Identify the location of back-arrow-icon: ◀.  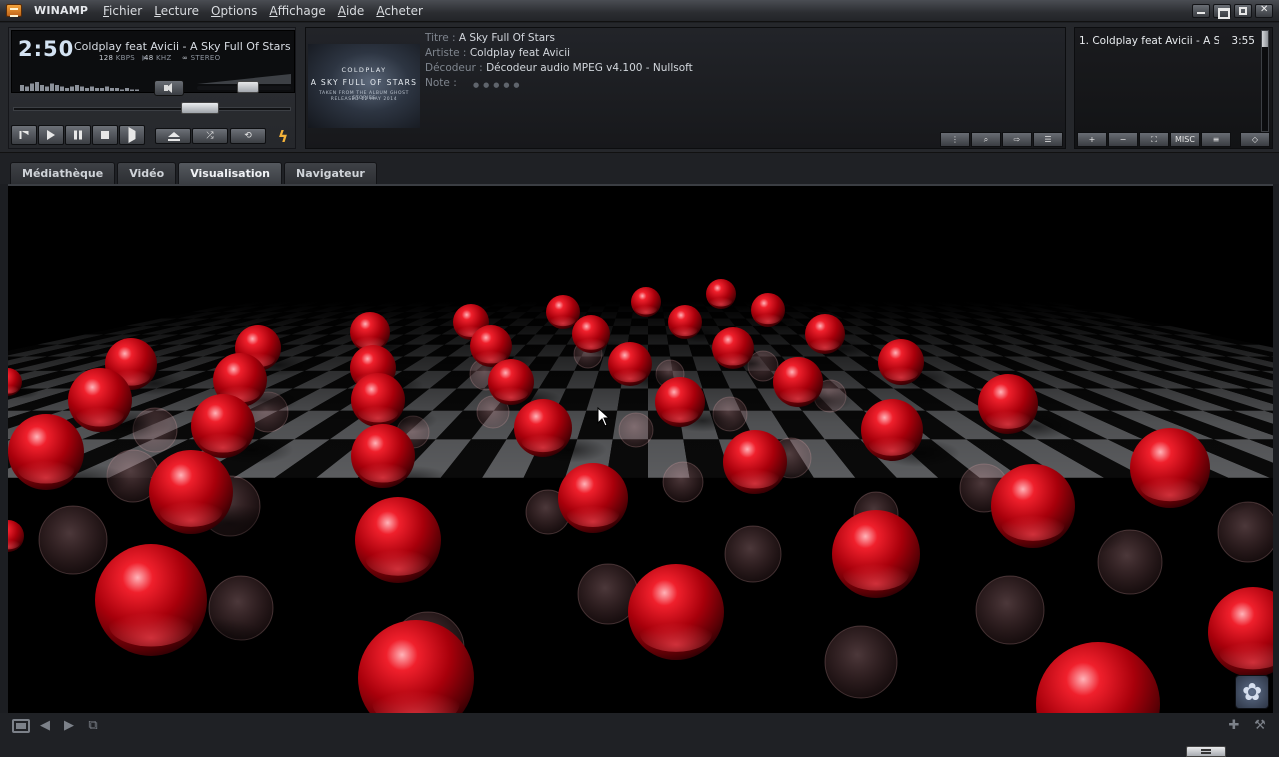
(45, 726).